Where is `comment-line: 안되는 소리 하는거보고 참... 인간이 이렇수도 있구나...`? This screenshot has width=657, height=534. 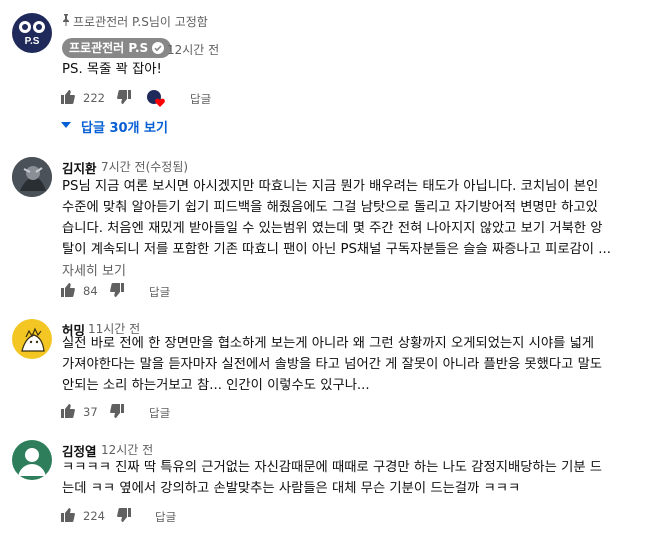
comment-line: 안되는 소리 하는거보고 참... 인간이 이렇수도 있구나... is located at coordinates (216, 385).